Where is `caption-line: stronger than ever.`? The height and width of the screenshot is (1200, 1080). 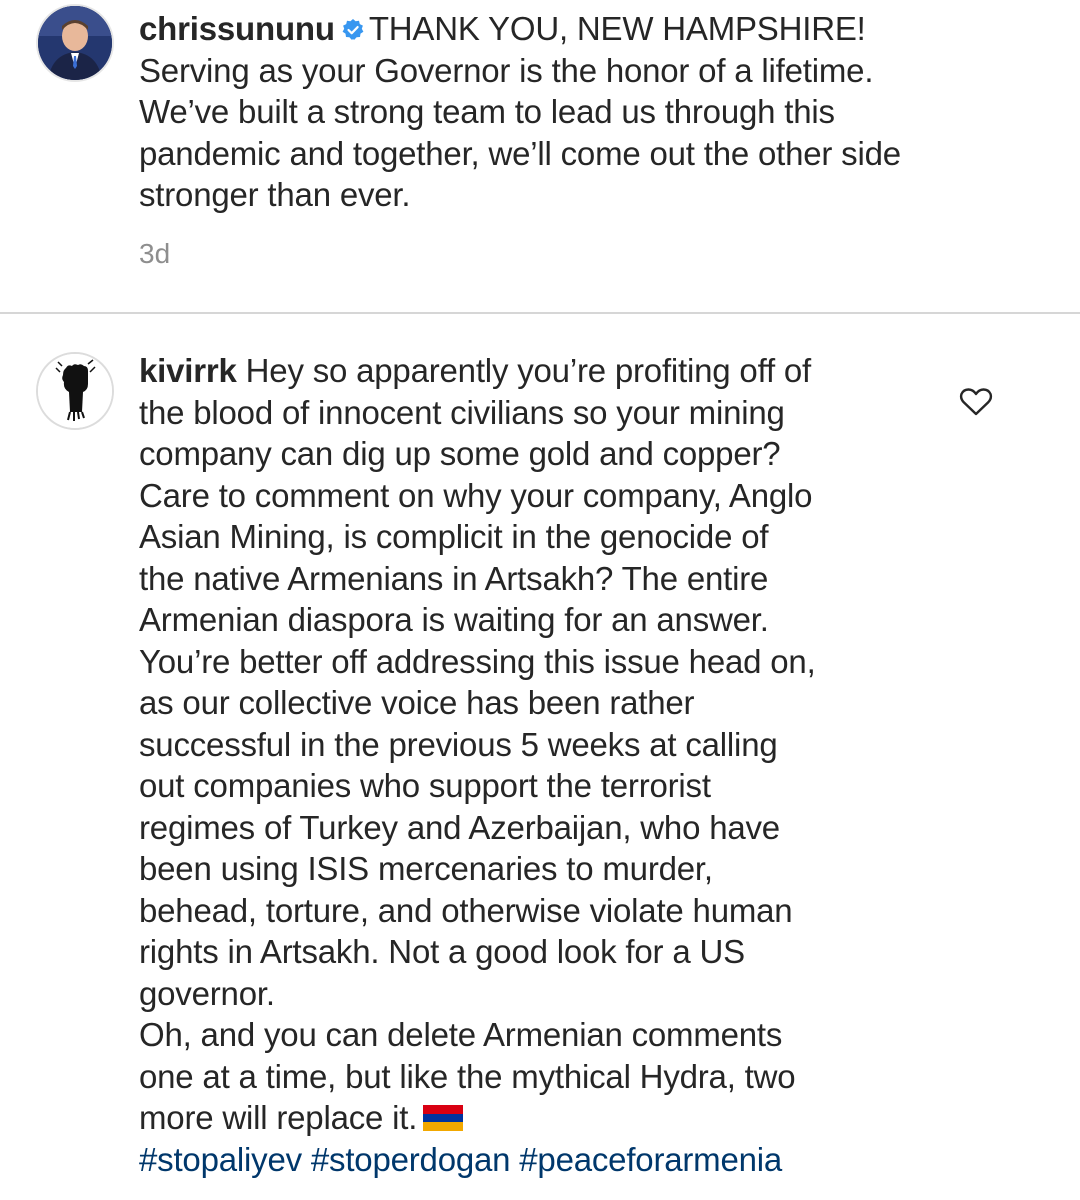 caption-line: stronger than ever. is located at coordinates (275, 194).